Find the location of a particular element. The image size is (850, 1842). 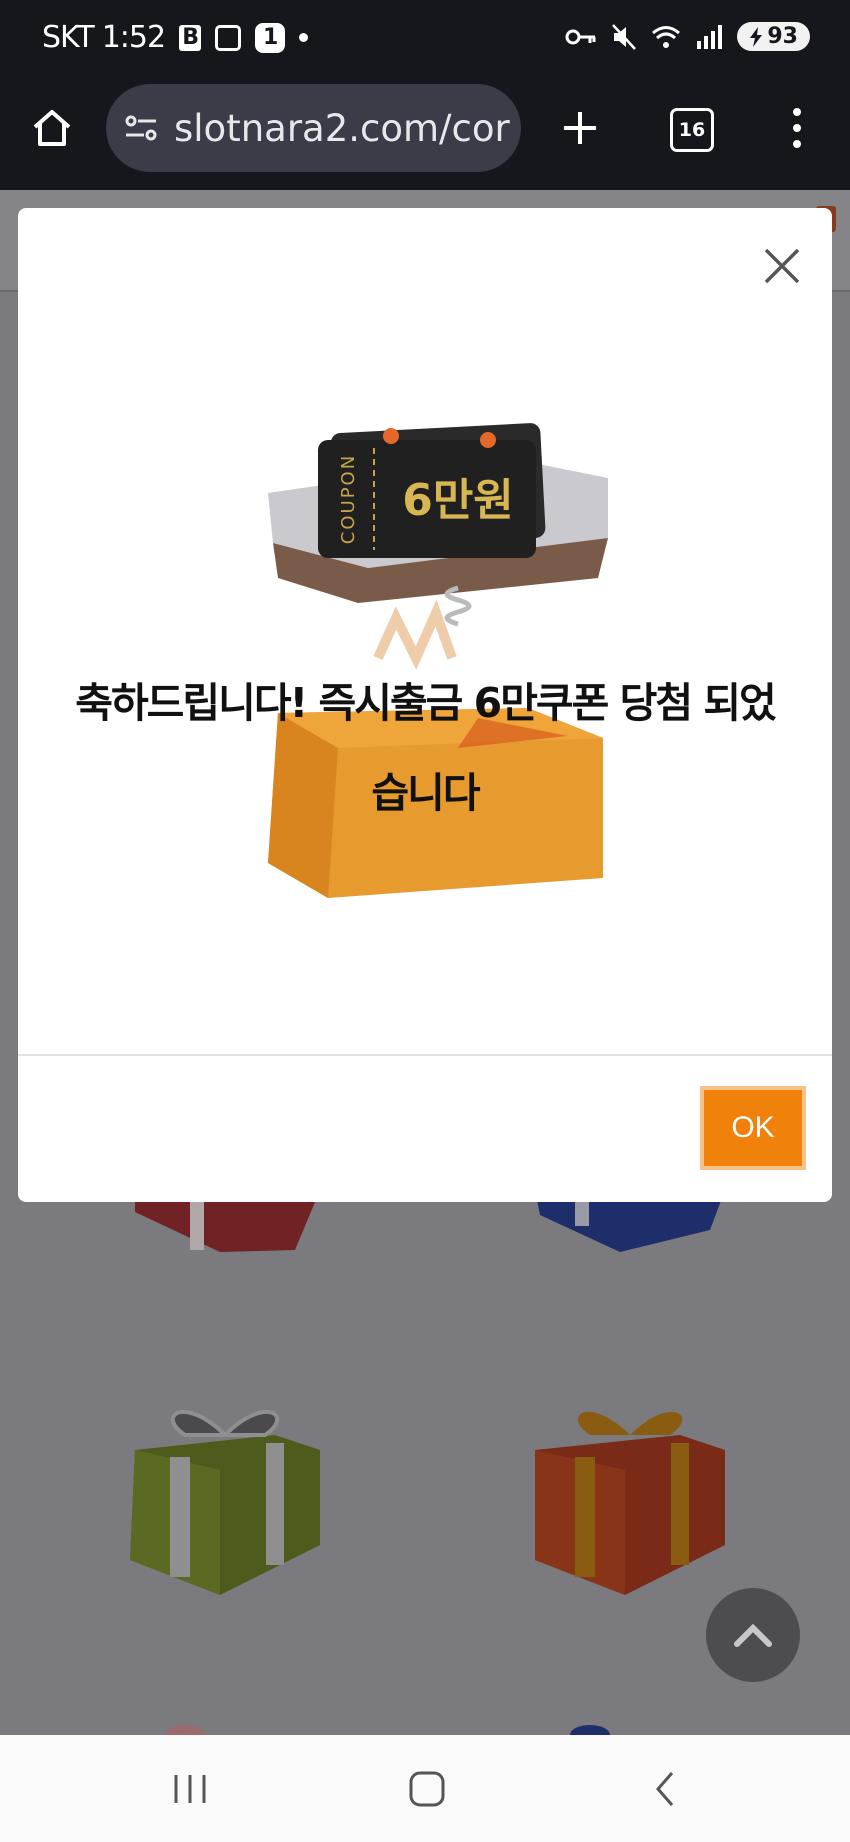

home-button is located at coordinates (427, 1789).